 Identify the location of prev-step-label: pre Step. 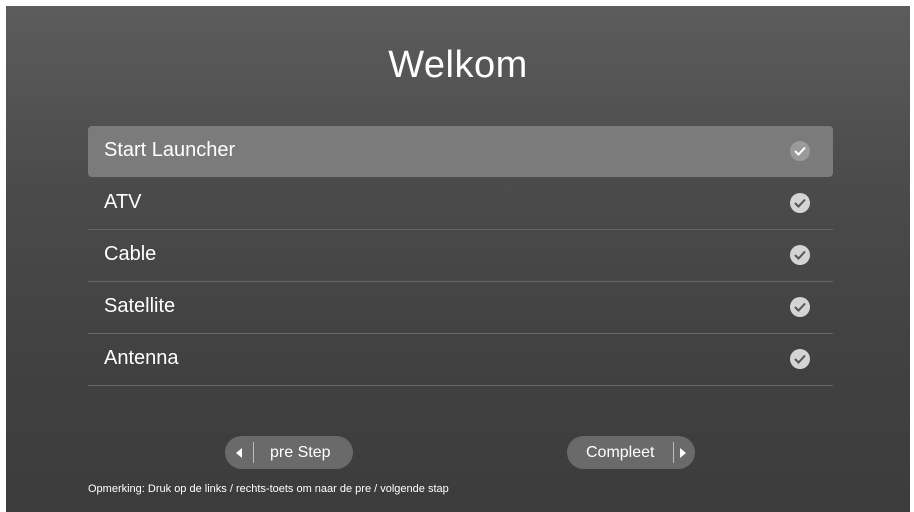
(300, 452).